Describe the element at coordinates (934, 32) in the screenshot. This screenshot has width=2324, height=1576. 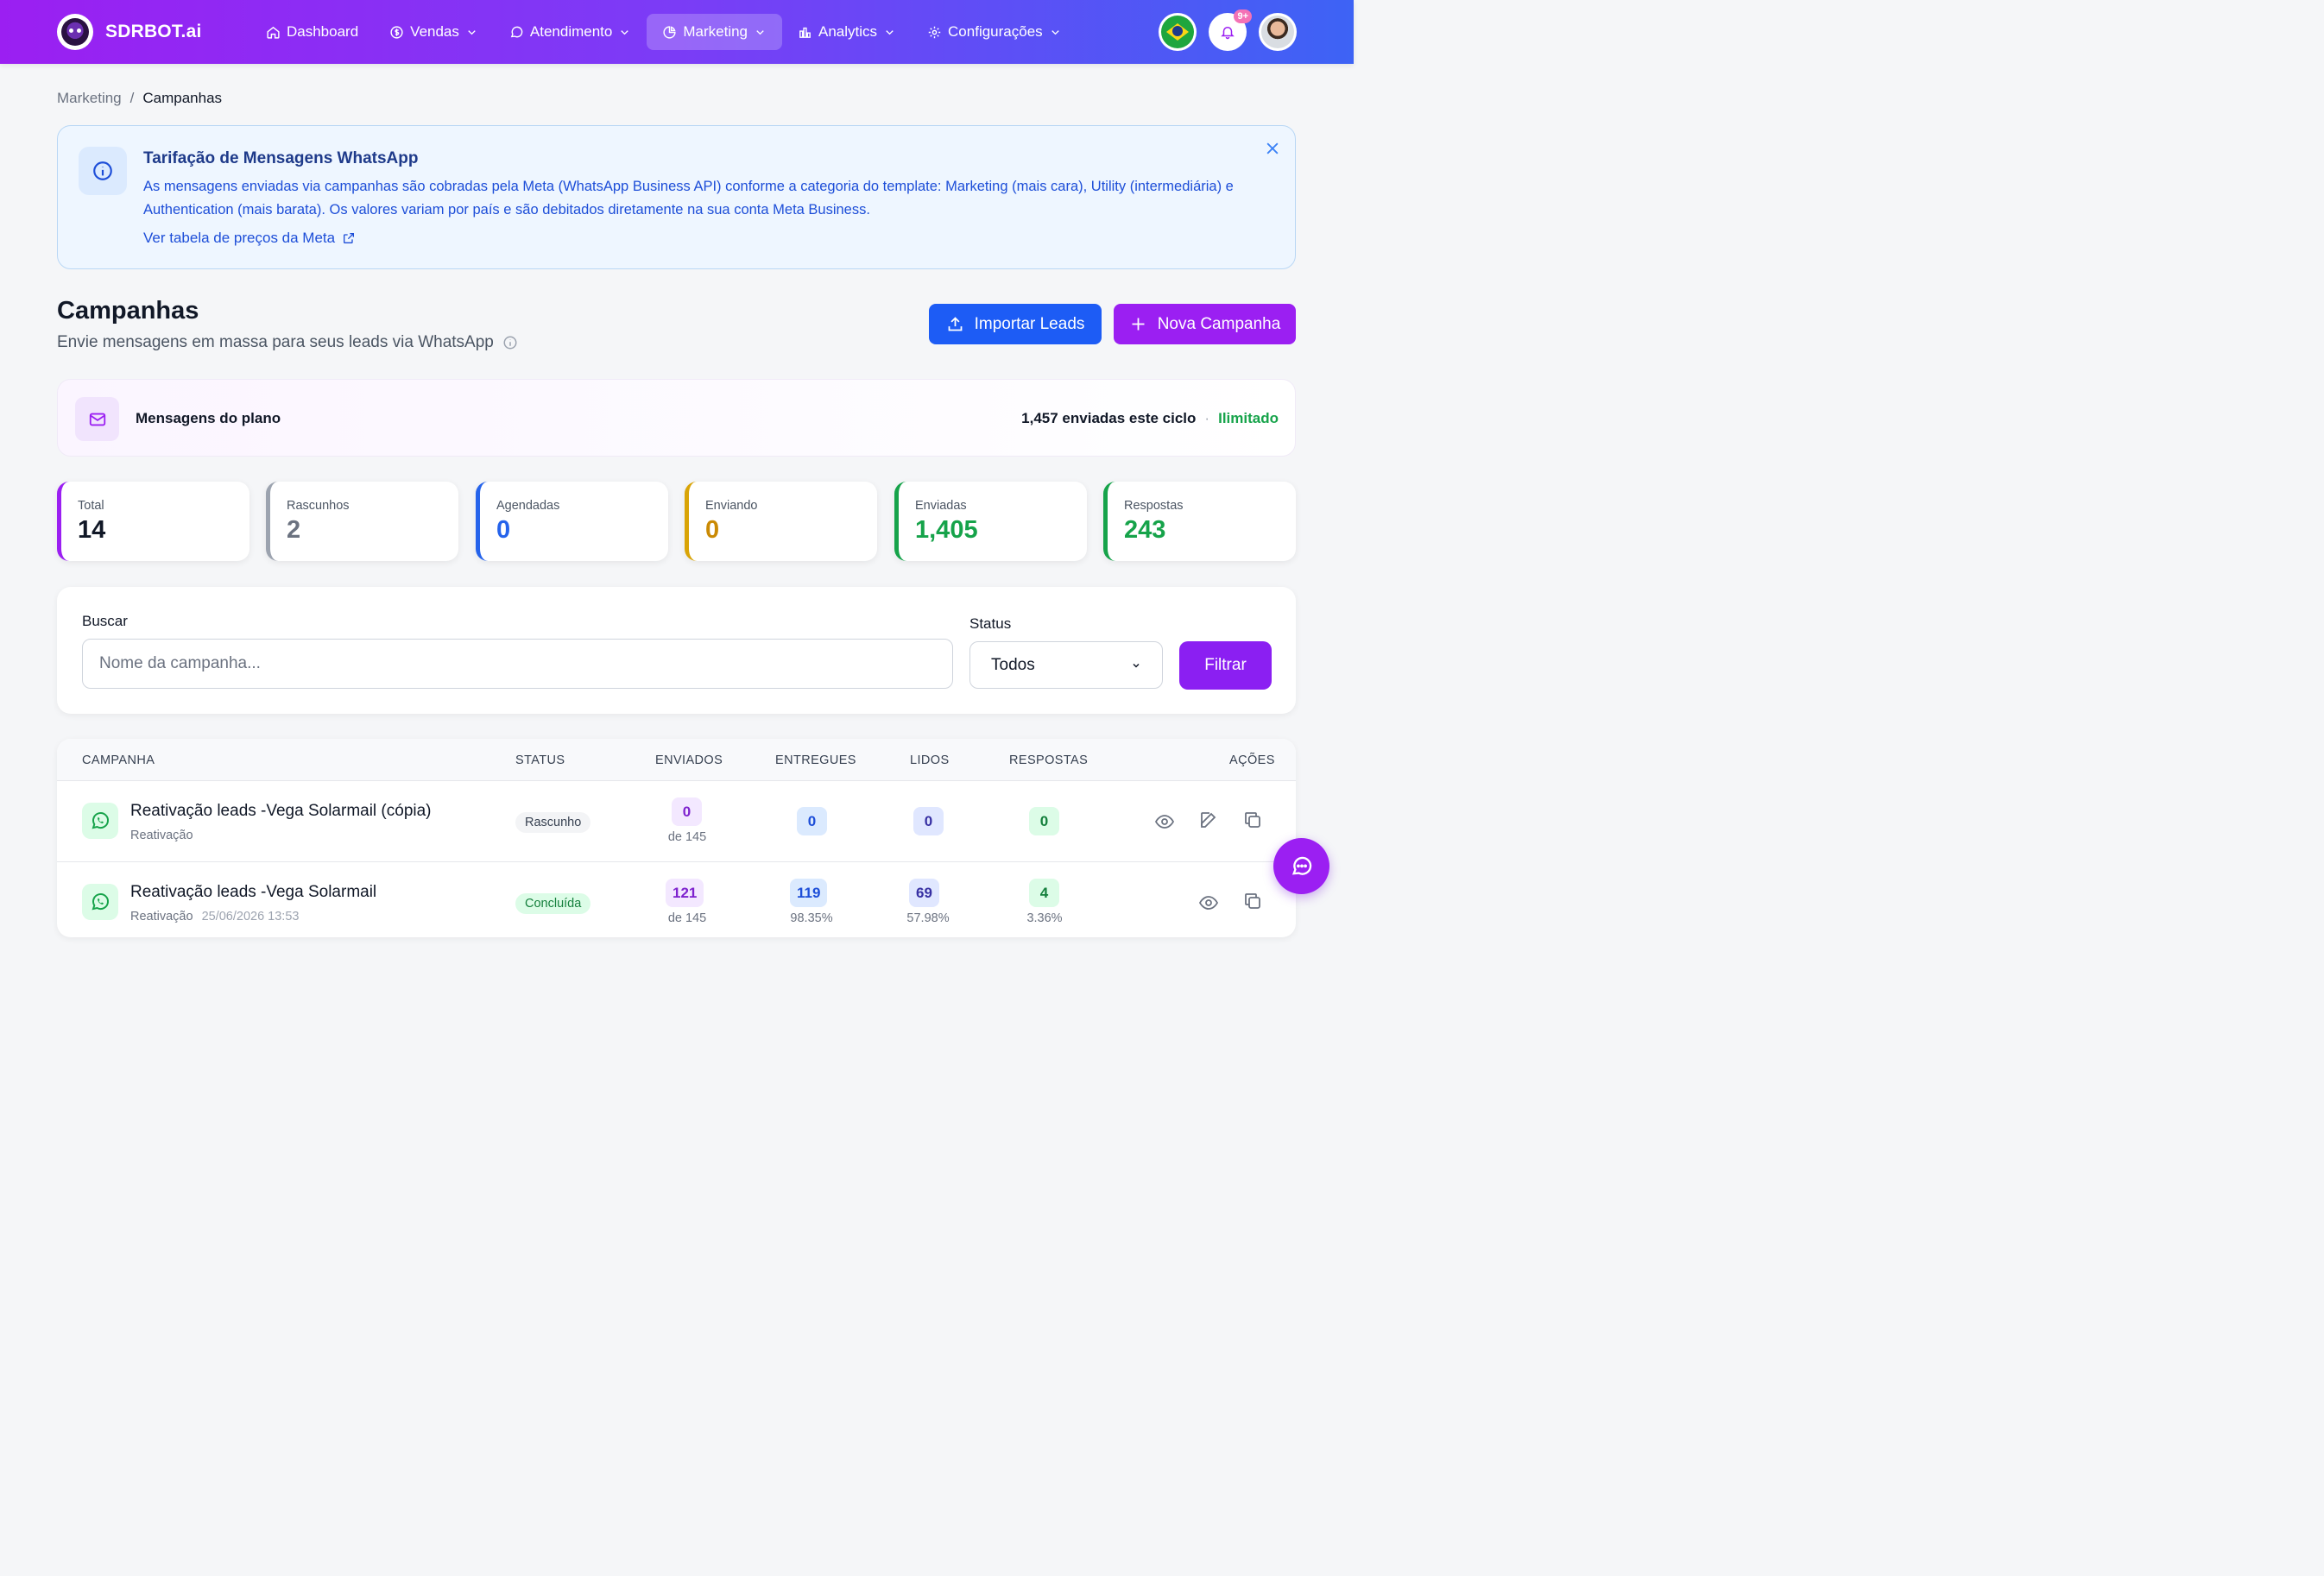
I see `gear-icon` at that location.